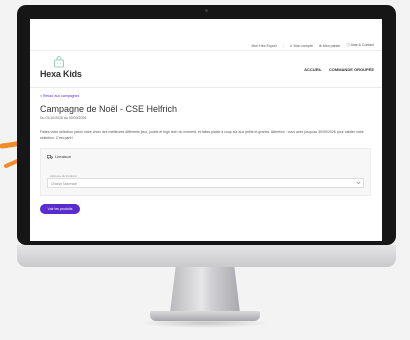 The width and height of the screenshot is (410, 340). I want to click on help-icon: ⓘ, so click(348, 45).